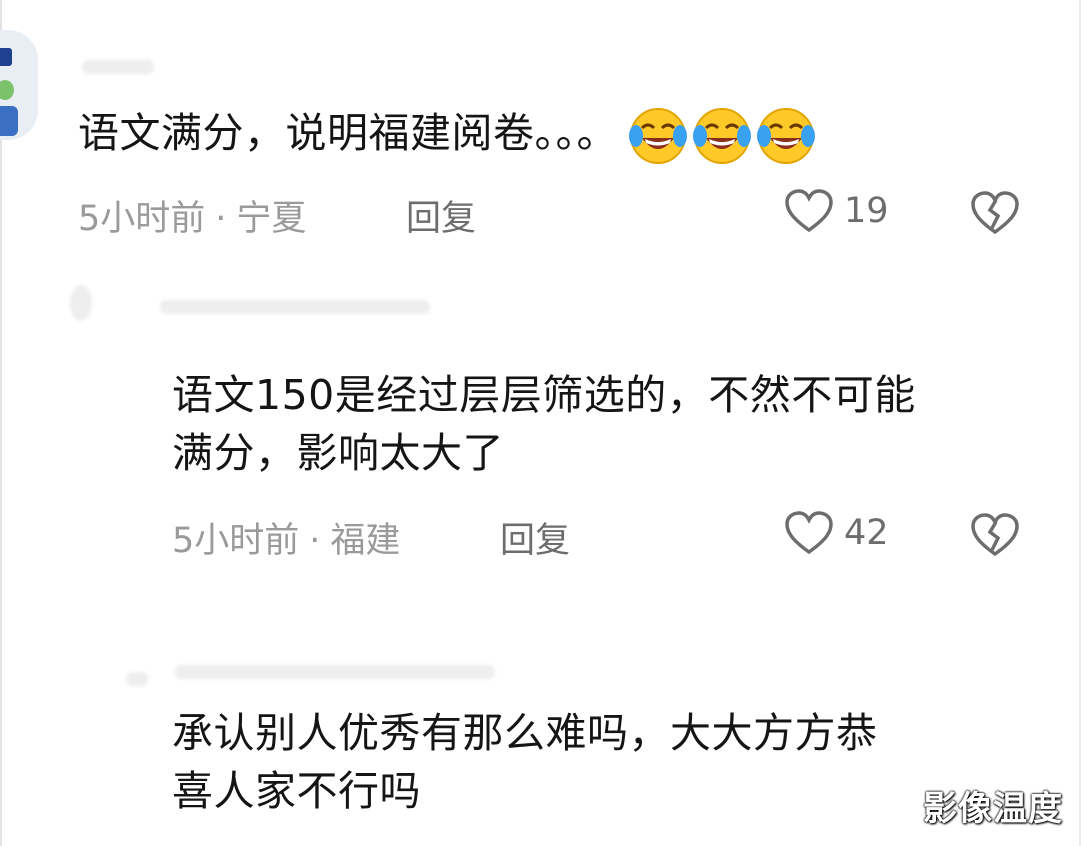  I want to click on emoji-group, so click(720, 136).